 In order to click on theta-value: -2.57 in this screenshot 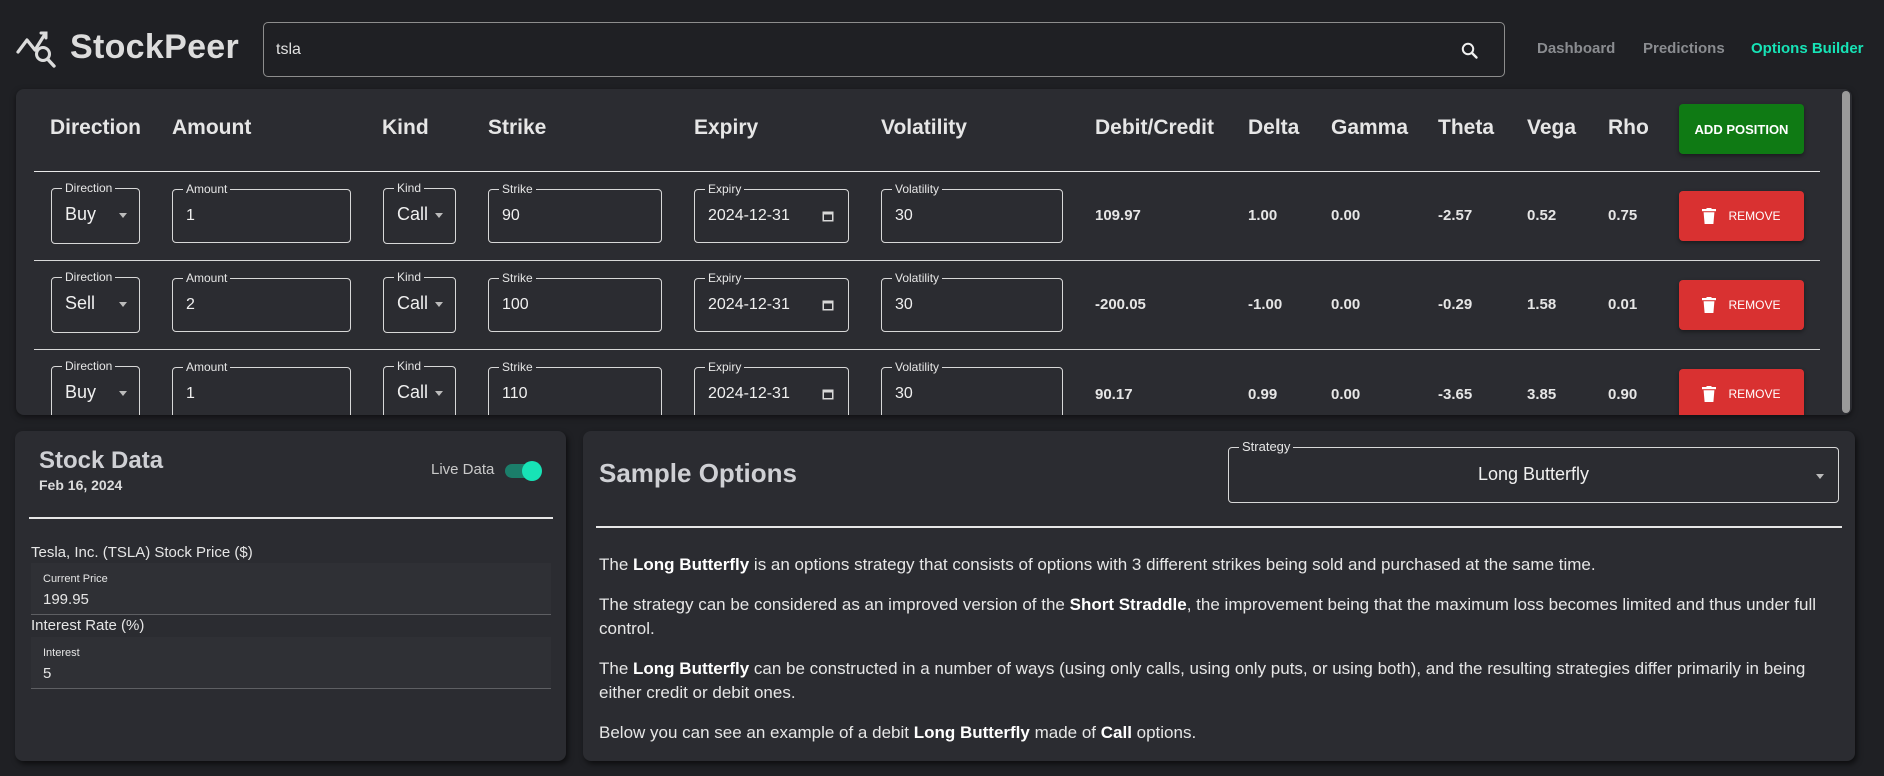, I will do `click(1455, 215)`.